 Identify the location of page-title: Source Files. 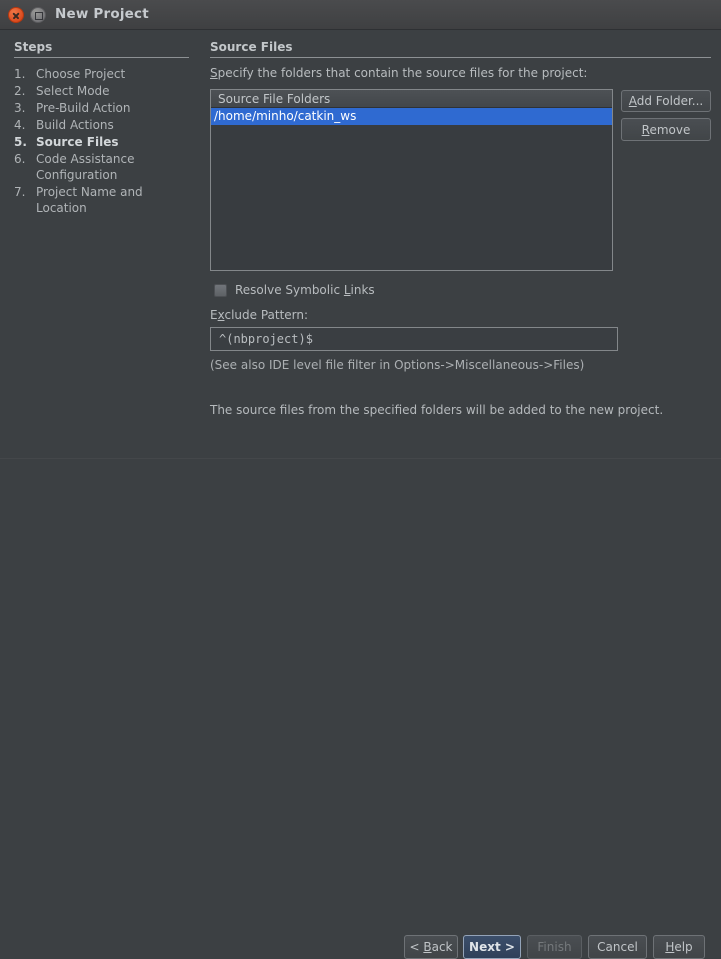
(251, 47).